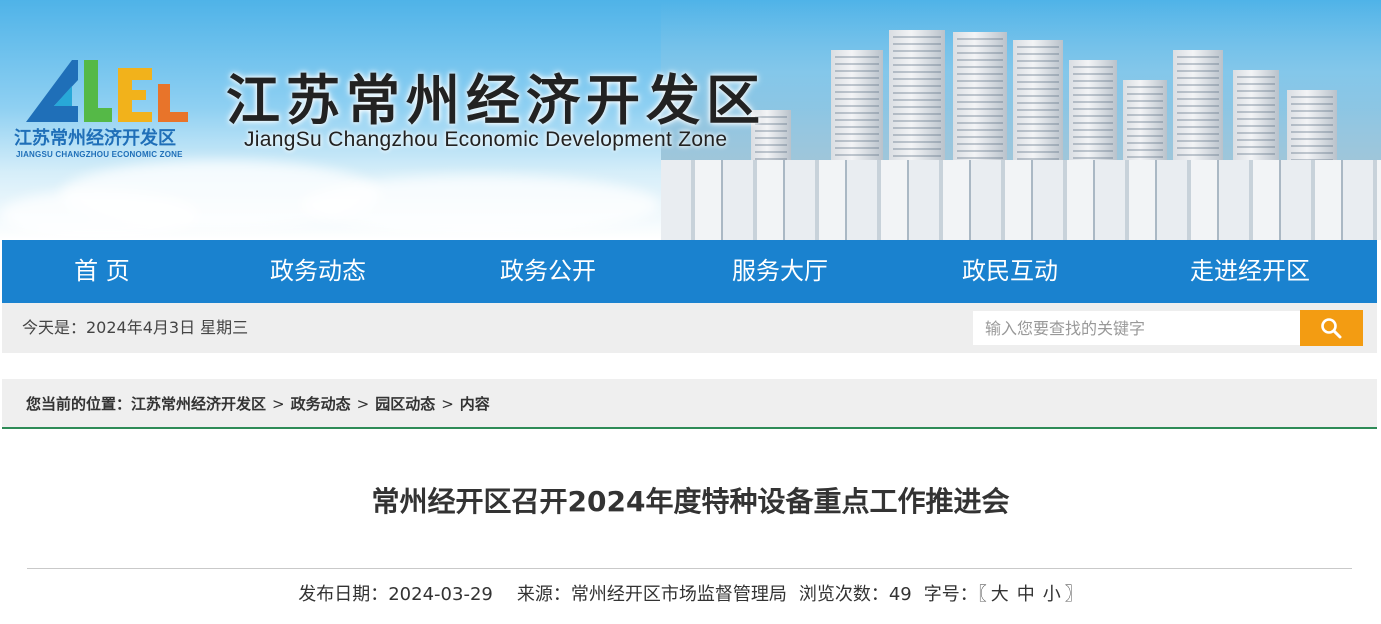 Image resolution: width=1381 pixels, height=624 pixels. I want to click on fontsize-bracket-open: 〖, so click(982, 594).